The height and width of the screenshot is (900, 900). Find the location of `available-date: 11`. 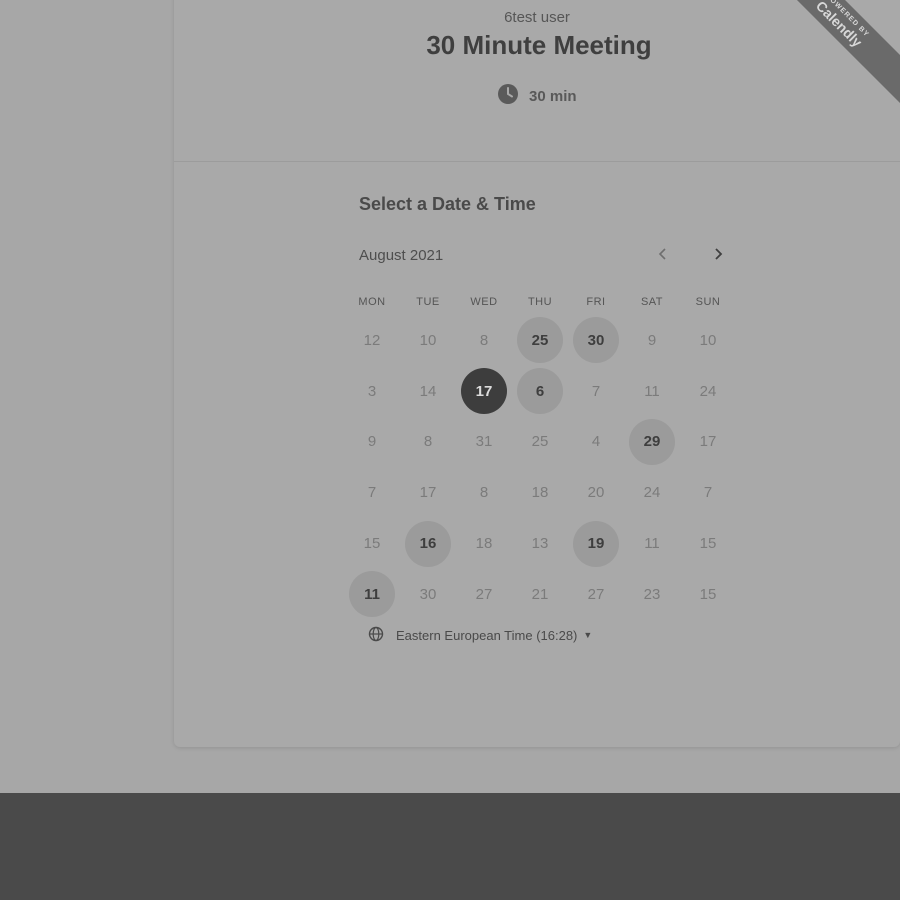

available-date: 11 is located at coordinates (372, 594).